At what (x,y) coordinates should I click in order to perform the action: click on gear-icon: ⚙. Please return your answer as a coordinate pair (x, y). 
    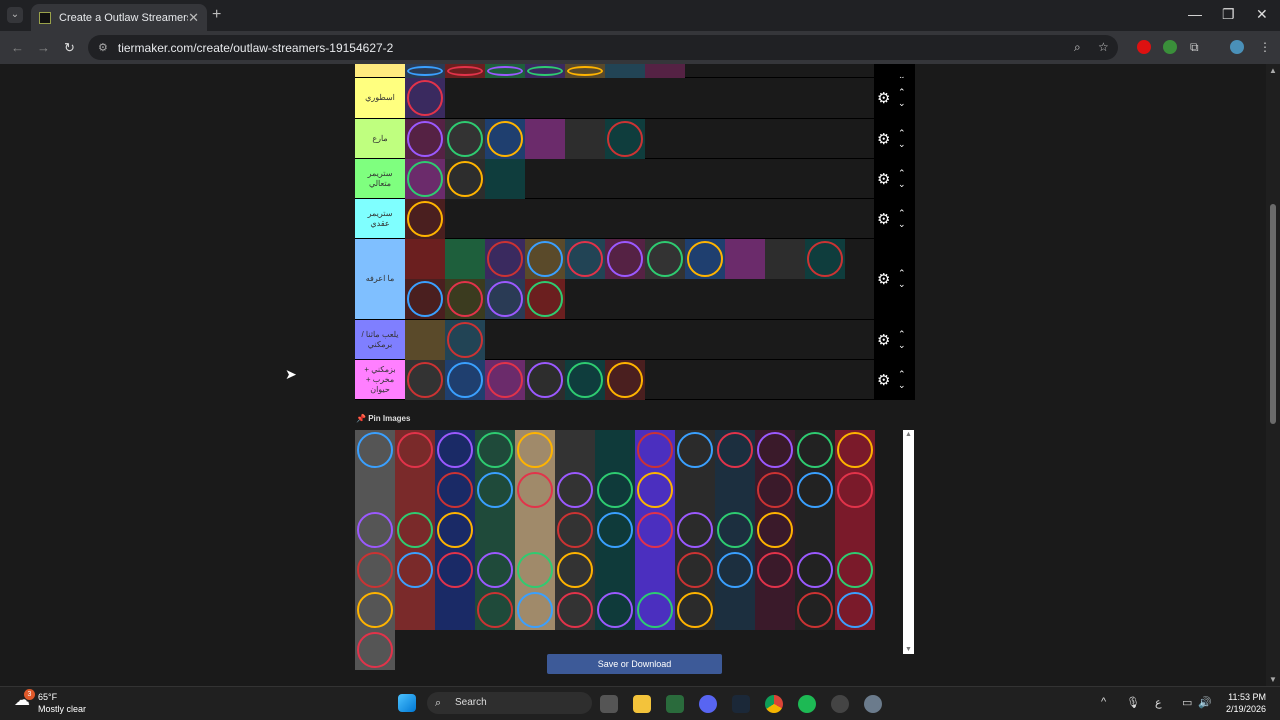
    Looking at the image, I should click on (883, 380).